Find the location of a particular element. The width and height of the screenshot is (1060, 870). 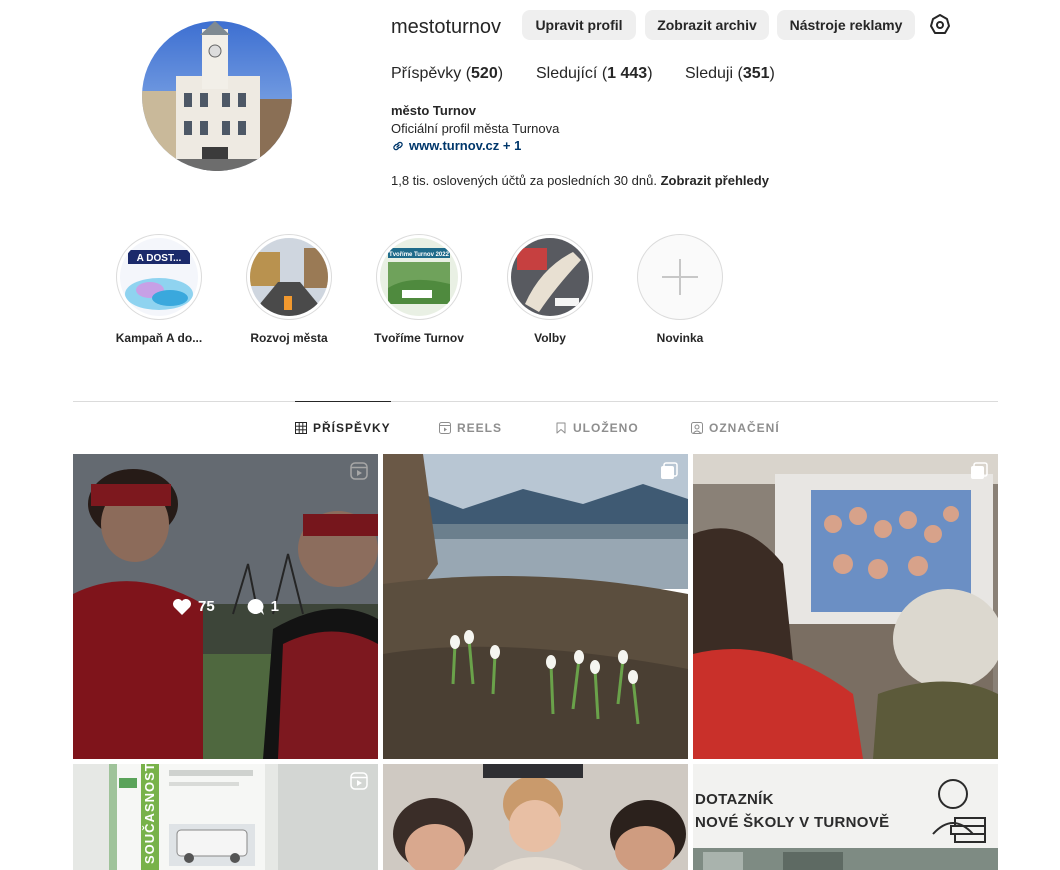

edit-profile-button: Upravit profil is located at coordinates (579, 25).